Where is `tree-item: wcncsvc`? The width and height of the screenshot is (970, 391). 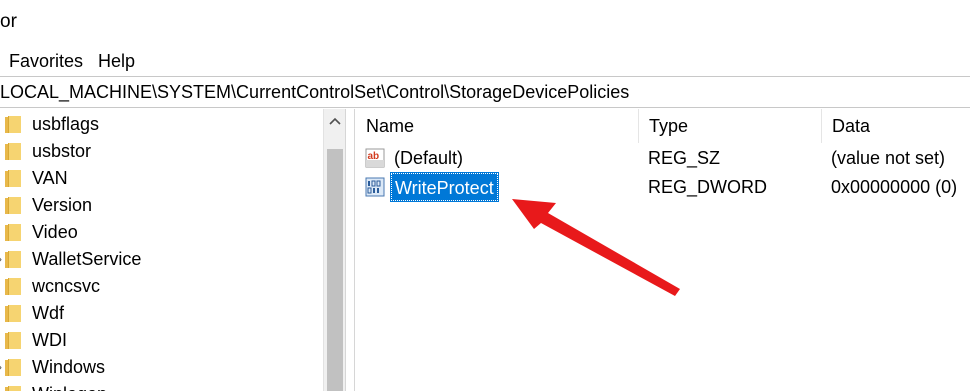
tree-item: wcncsvc is located at coordinates (160, 286).